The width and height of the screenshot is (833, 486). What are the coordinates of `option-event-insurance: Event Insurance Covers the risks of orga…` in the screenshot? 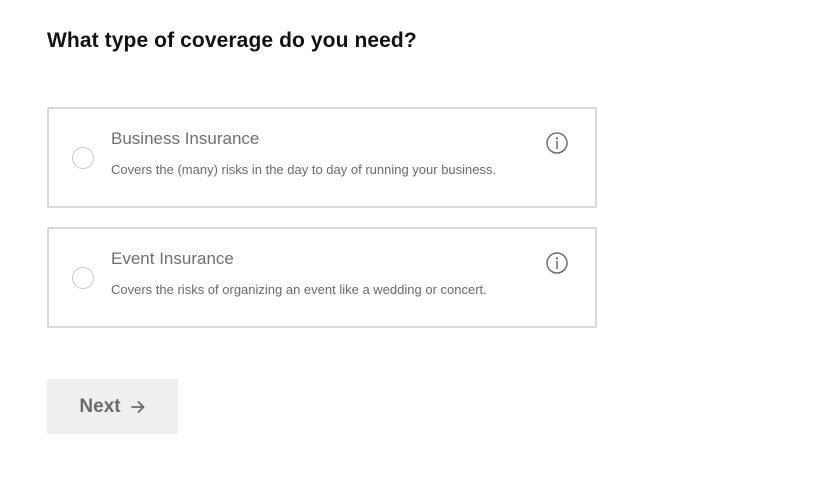 It's located at (322, 277).